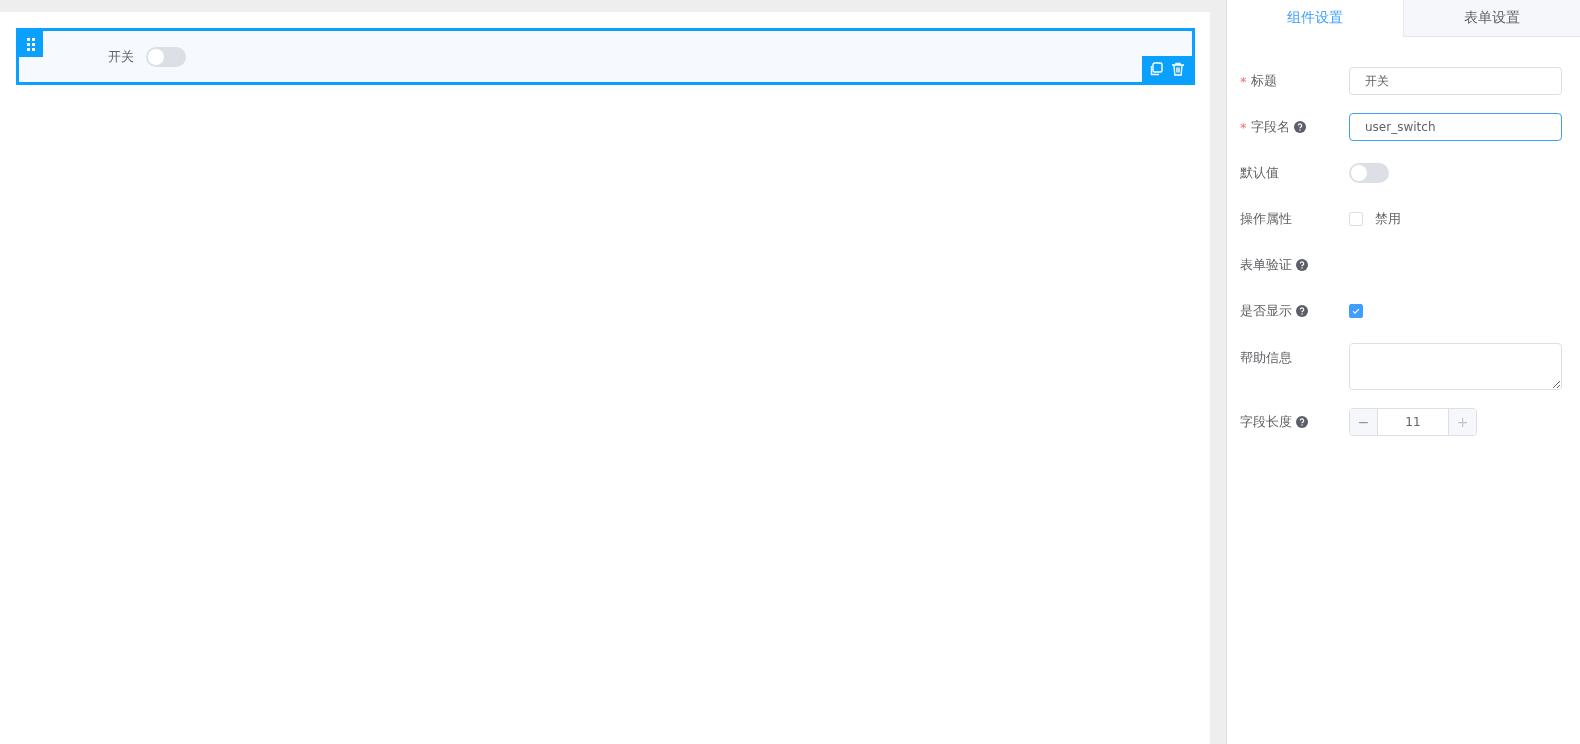 The image size is (1580, 744). What do you see at coordinates (1266, 265) in the screenshot?
I see `field-label: 表单验证` at bounding box center [1266, 265].